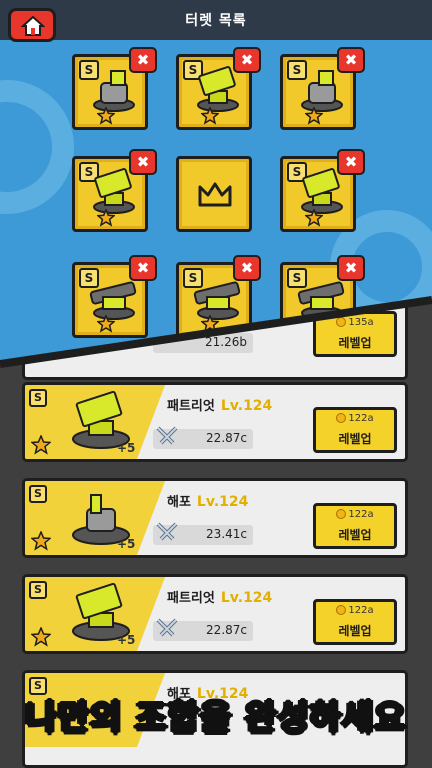 Image resolution: width=432 pixels, height=768 pixels. Describe the element at coordinates (216, 332) in the screenshot. I see `panel-divider` at that location.